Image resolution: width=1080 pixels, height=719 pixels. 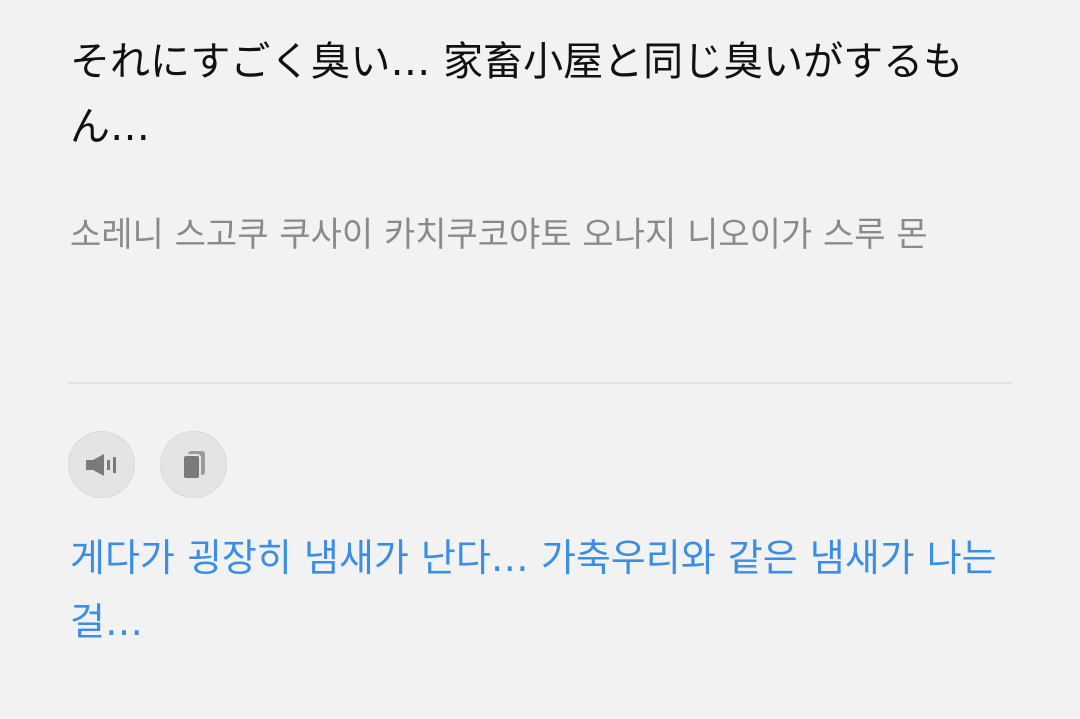 I want to click on copy-button, so click(x=193, y=464).